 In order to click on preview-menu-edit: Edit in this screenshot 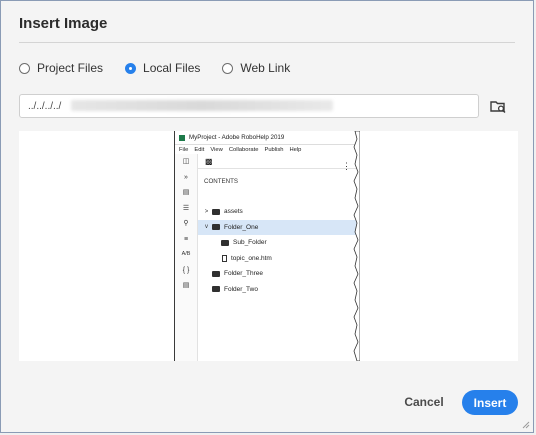, I will do `click(199, 149)`.